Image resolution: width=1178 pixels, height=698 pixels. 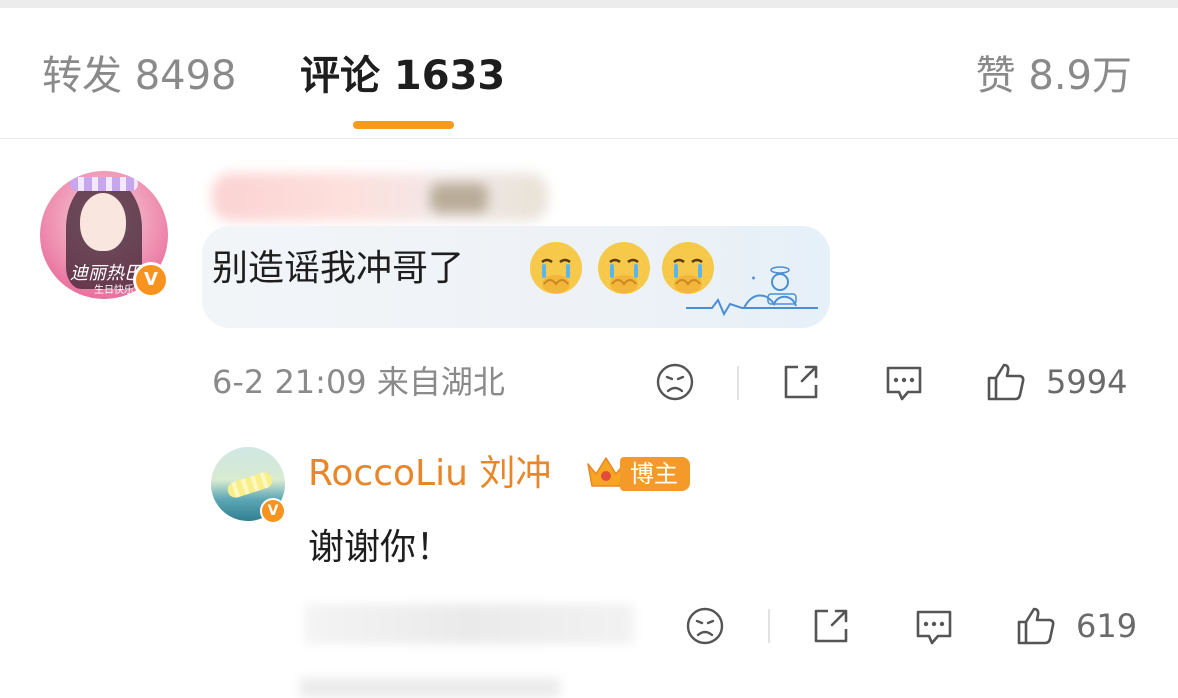 What do you see at coordinates (338, 268) in the screenshot?
I see `comment-text: 别造谣我冲哥了` at bounding box center [338, 268].